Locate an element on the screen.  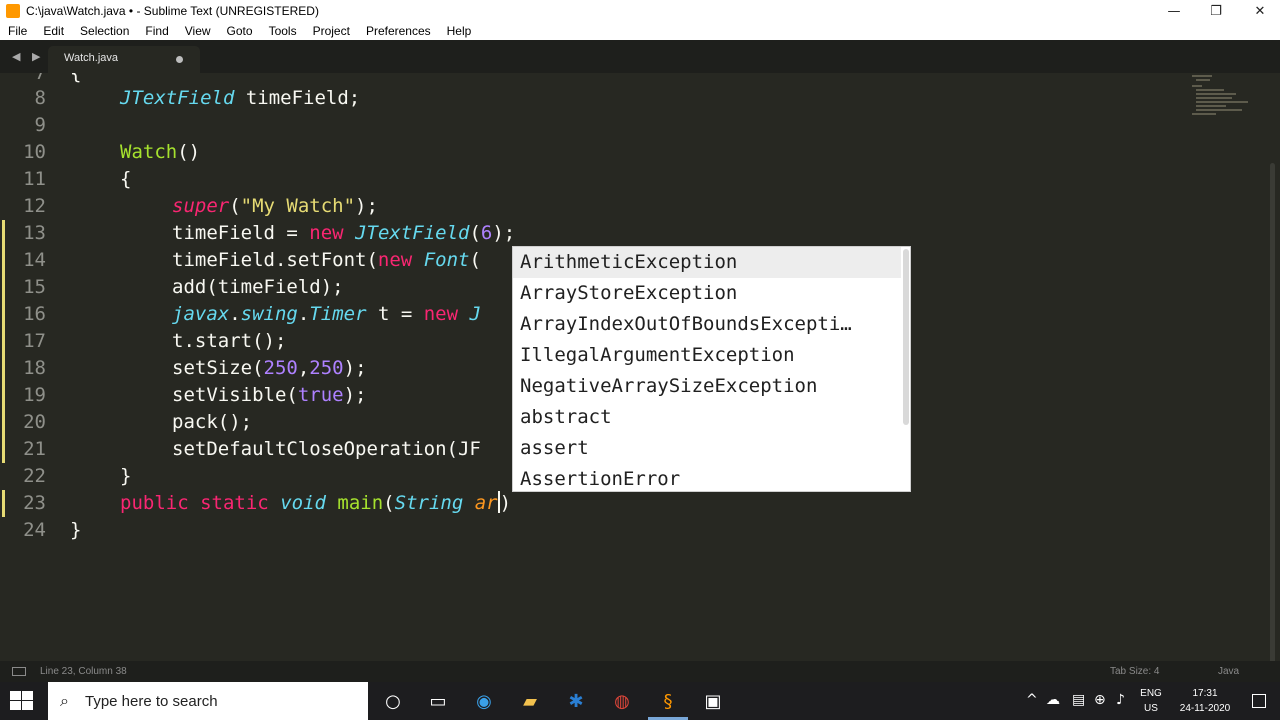
code-line-11: { is located at coordinates (126, 179).